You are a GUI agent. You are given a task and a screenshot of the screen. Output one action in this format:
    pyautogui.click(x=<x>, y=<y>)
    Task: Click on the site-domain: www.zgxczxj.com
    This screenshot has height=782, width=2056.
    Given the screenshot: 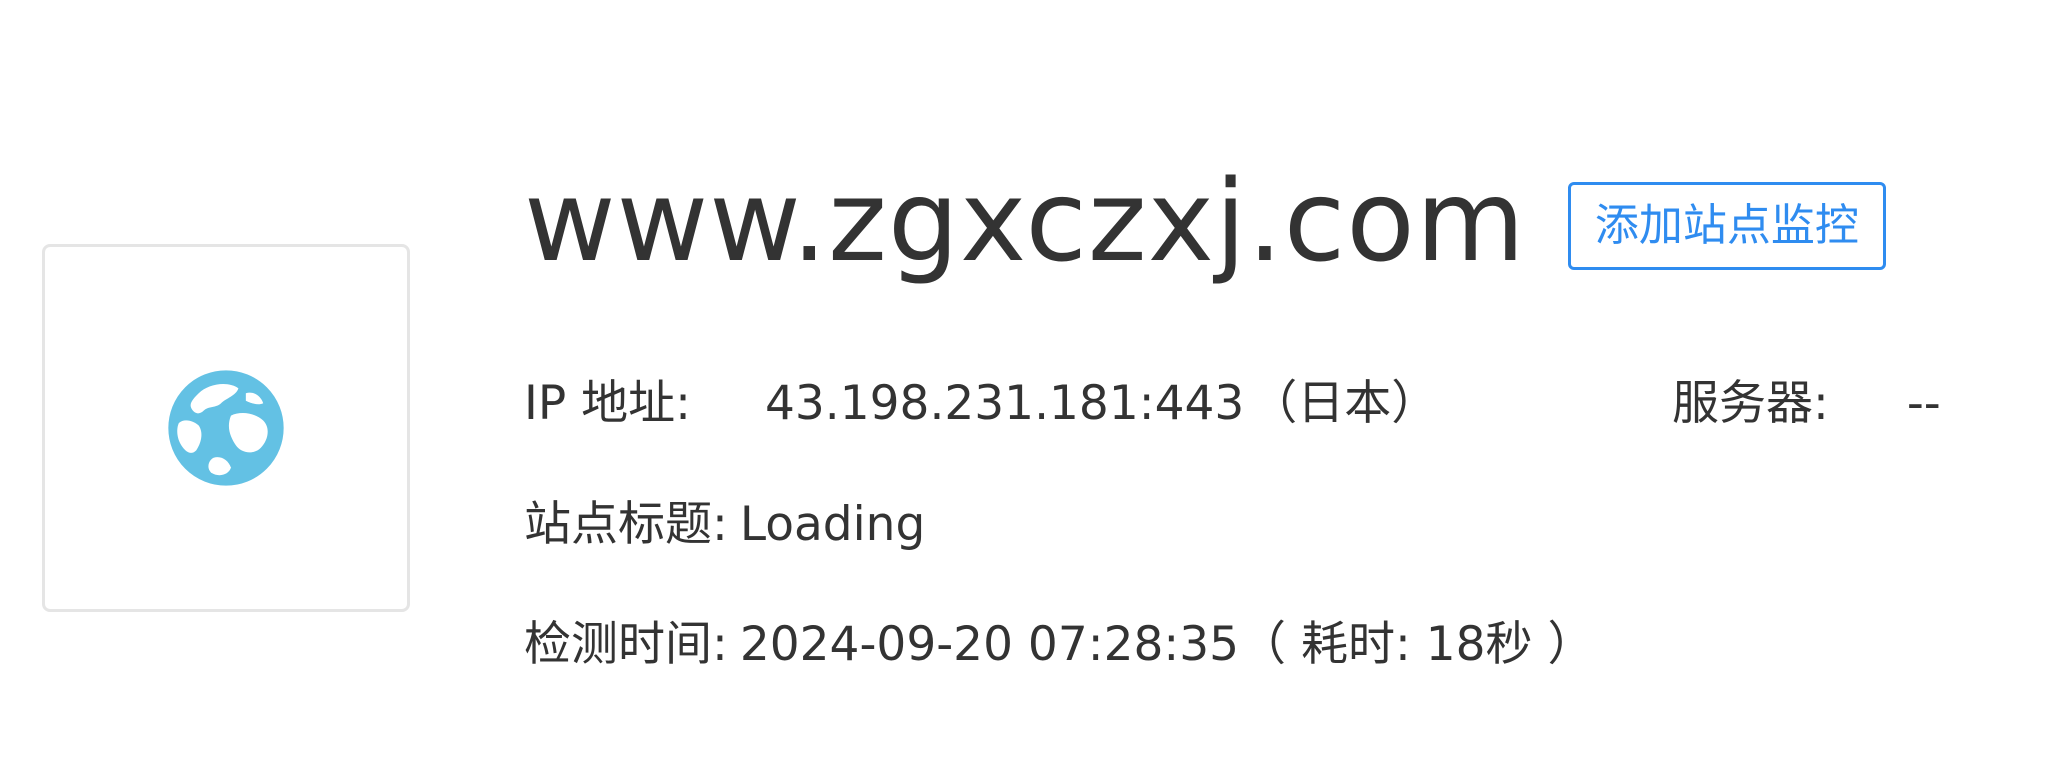 What is the action you would take?
    pyautogui.click(x=1025, y=222)
    